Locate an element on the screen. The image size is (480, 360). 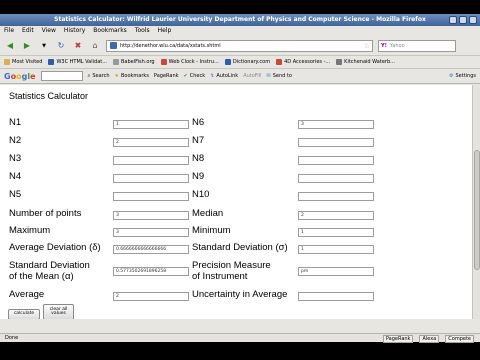
output-number-of-points: 3 is located at coordinates (151, 215).